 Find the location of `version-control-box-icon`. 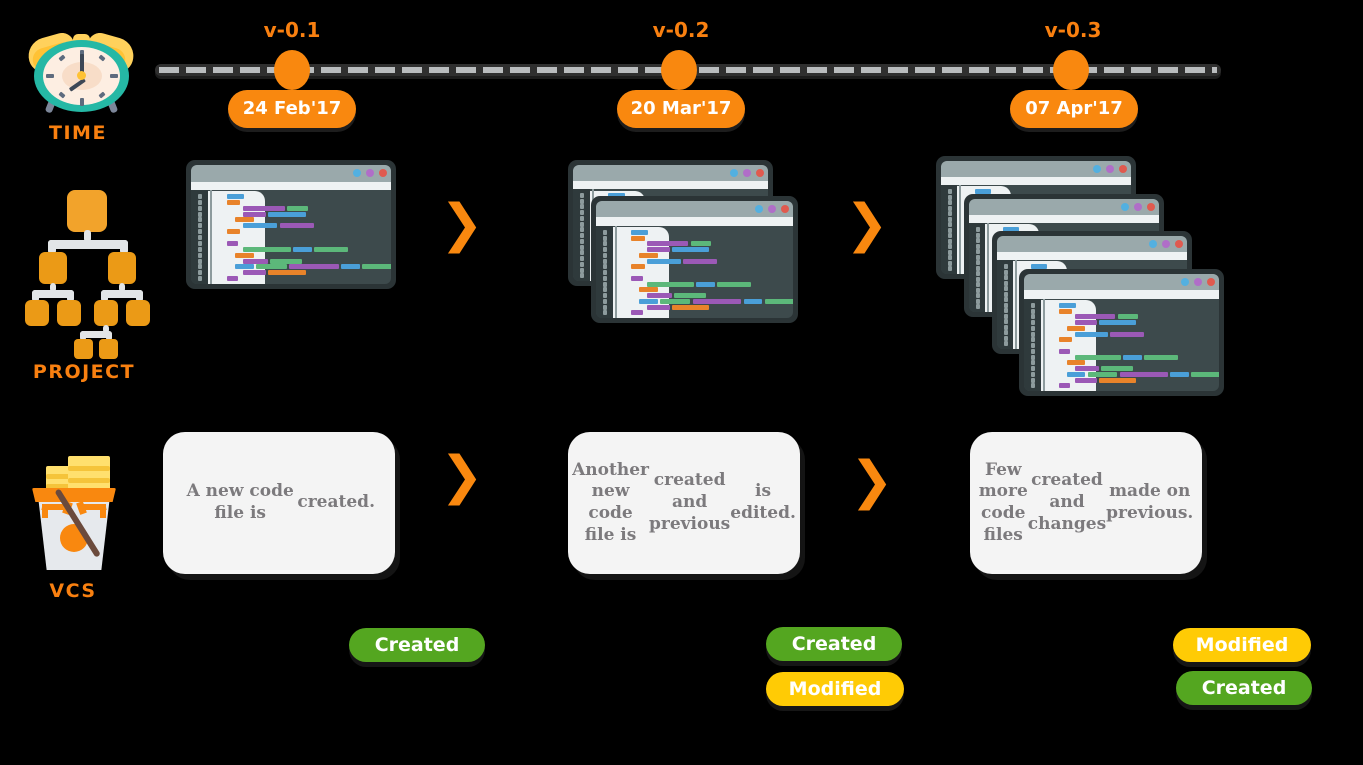

version-control-box-icon is located at coordinates (74, 509).